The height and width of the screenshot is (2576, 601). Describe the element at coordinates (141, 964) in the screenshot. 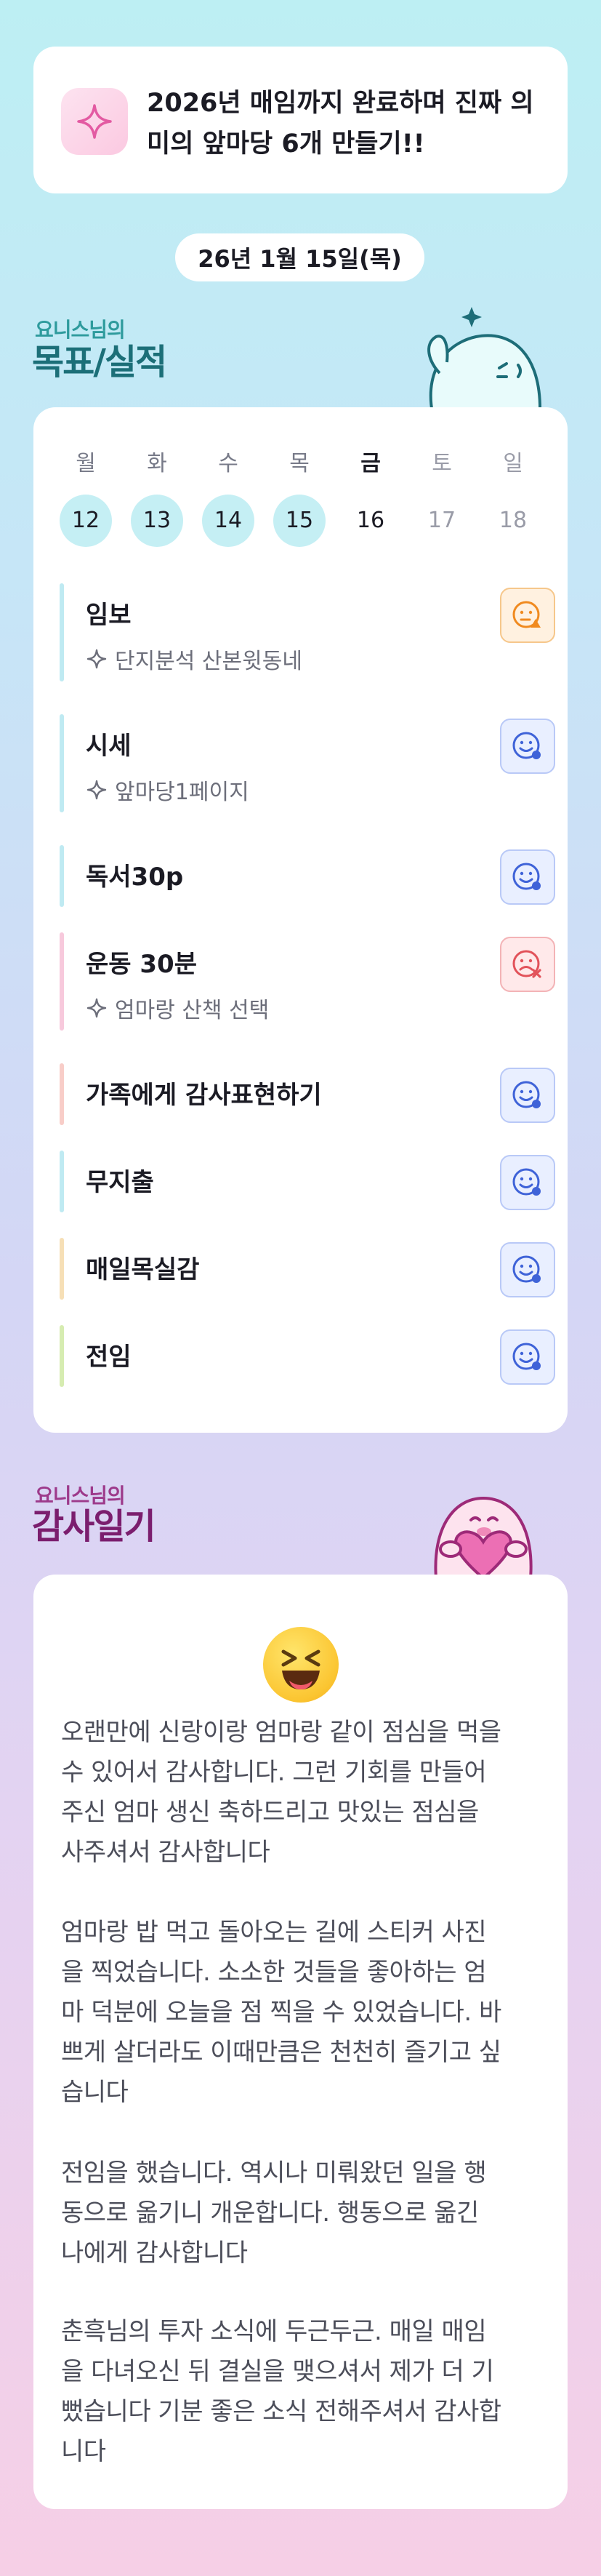

I see `task-title: 운동 30분` at that location.